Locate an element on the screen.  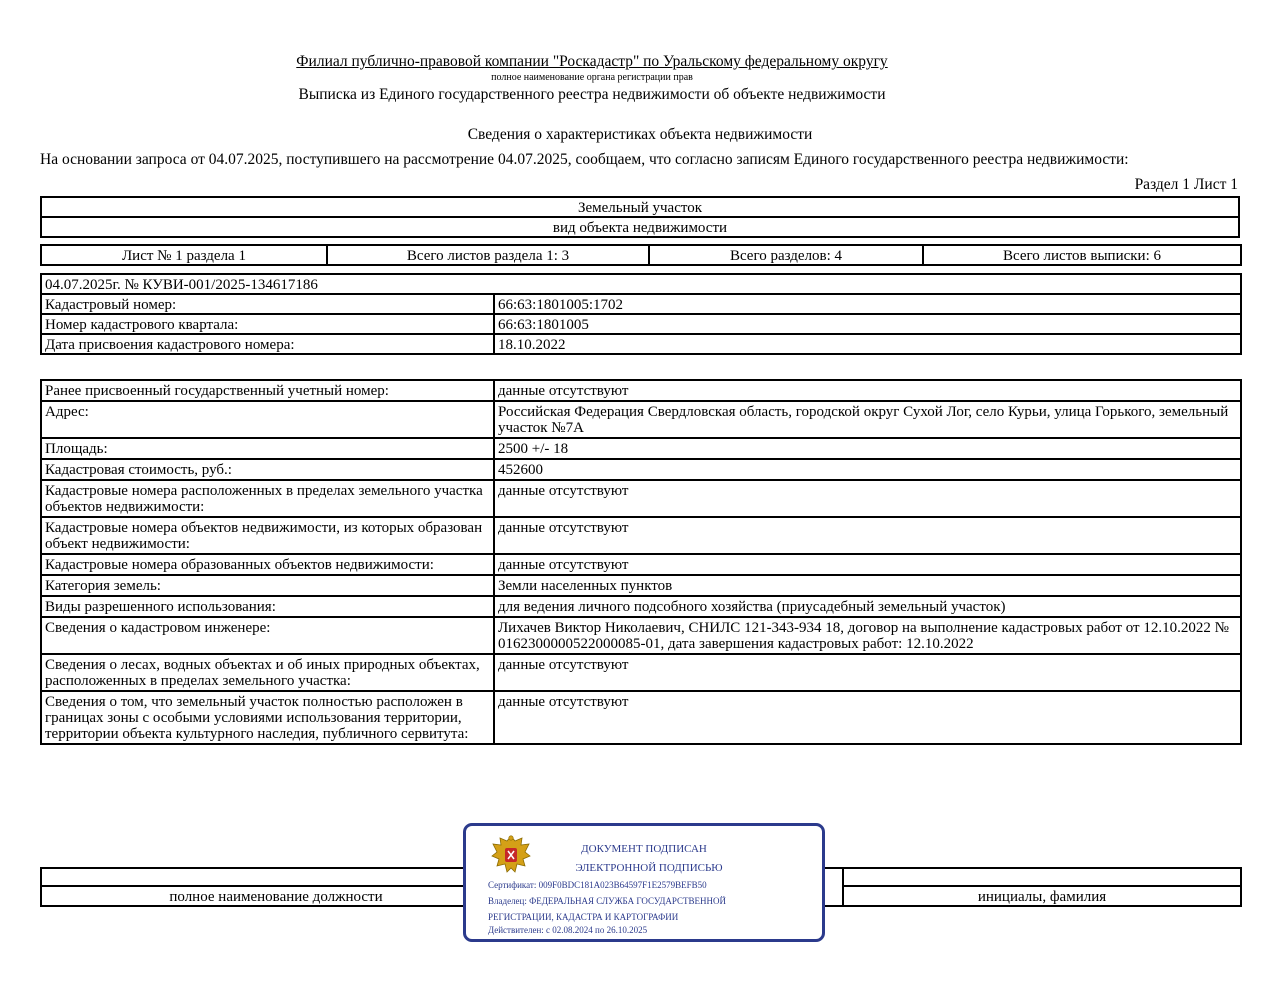
sheet-number: Лист № 1 раздела 1 is located at coordinates (184, 255).